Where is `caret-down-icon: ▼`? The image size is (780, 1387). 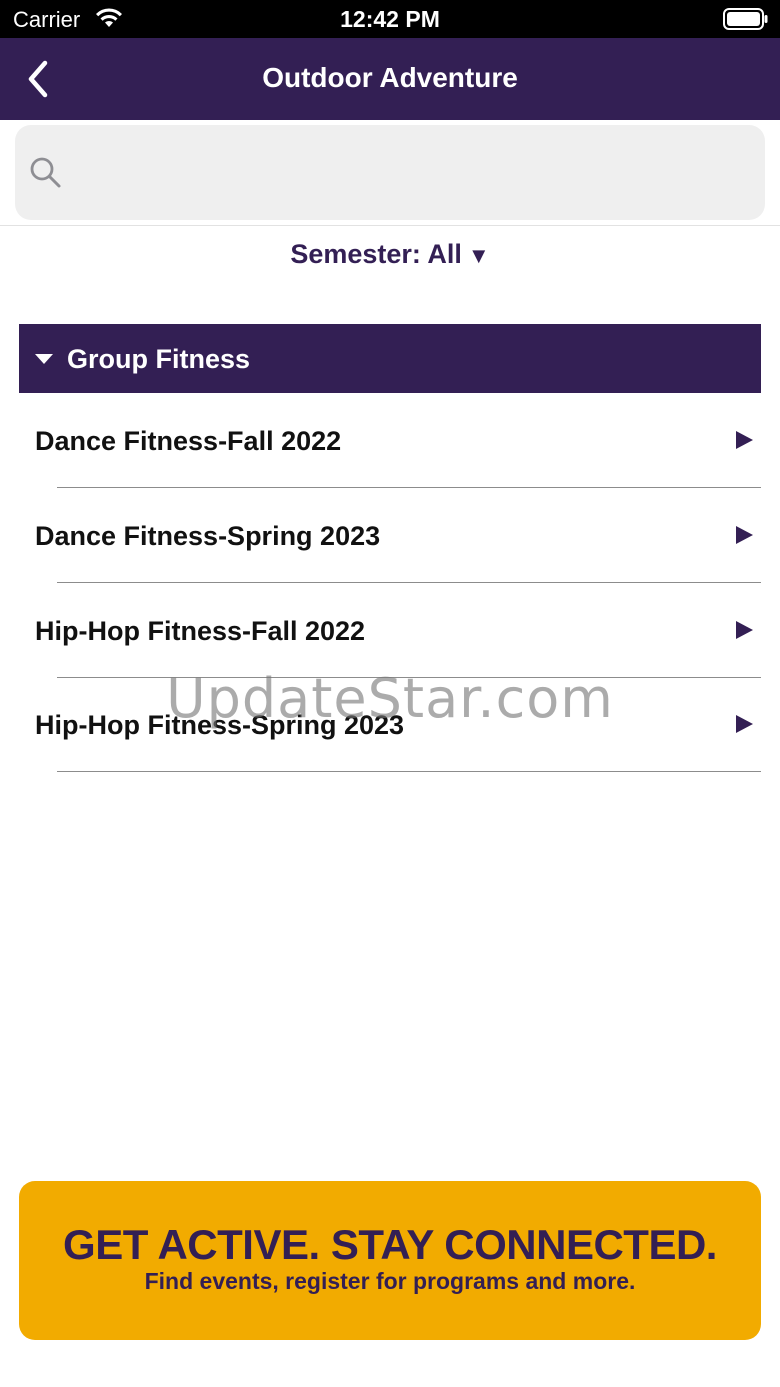
caret-down-icon: ▼ is located at coordinates (478, 255).